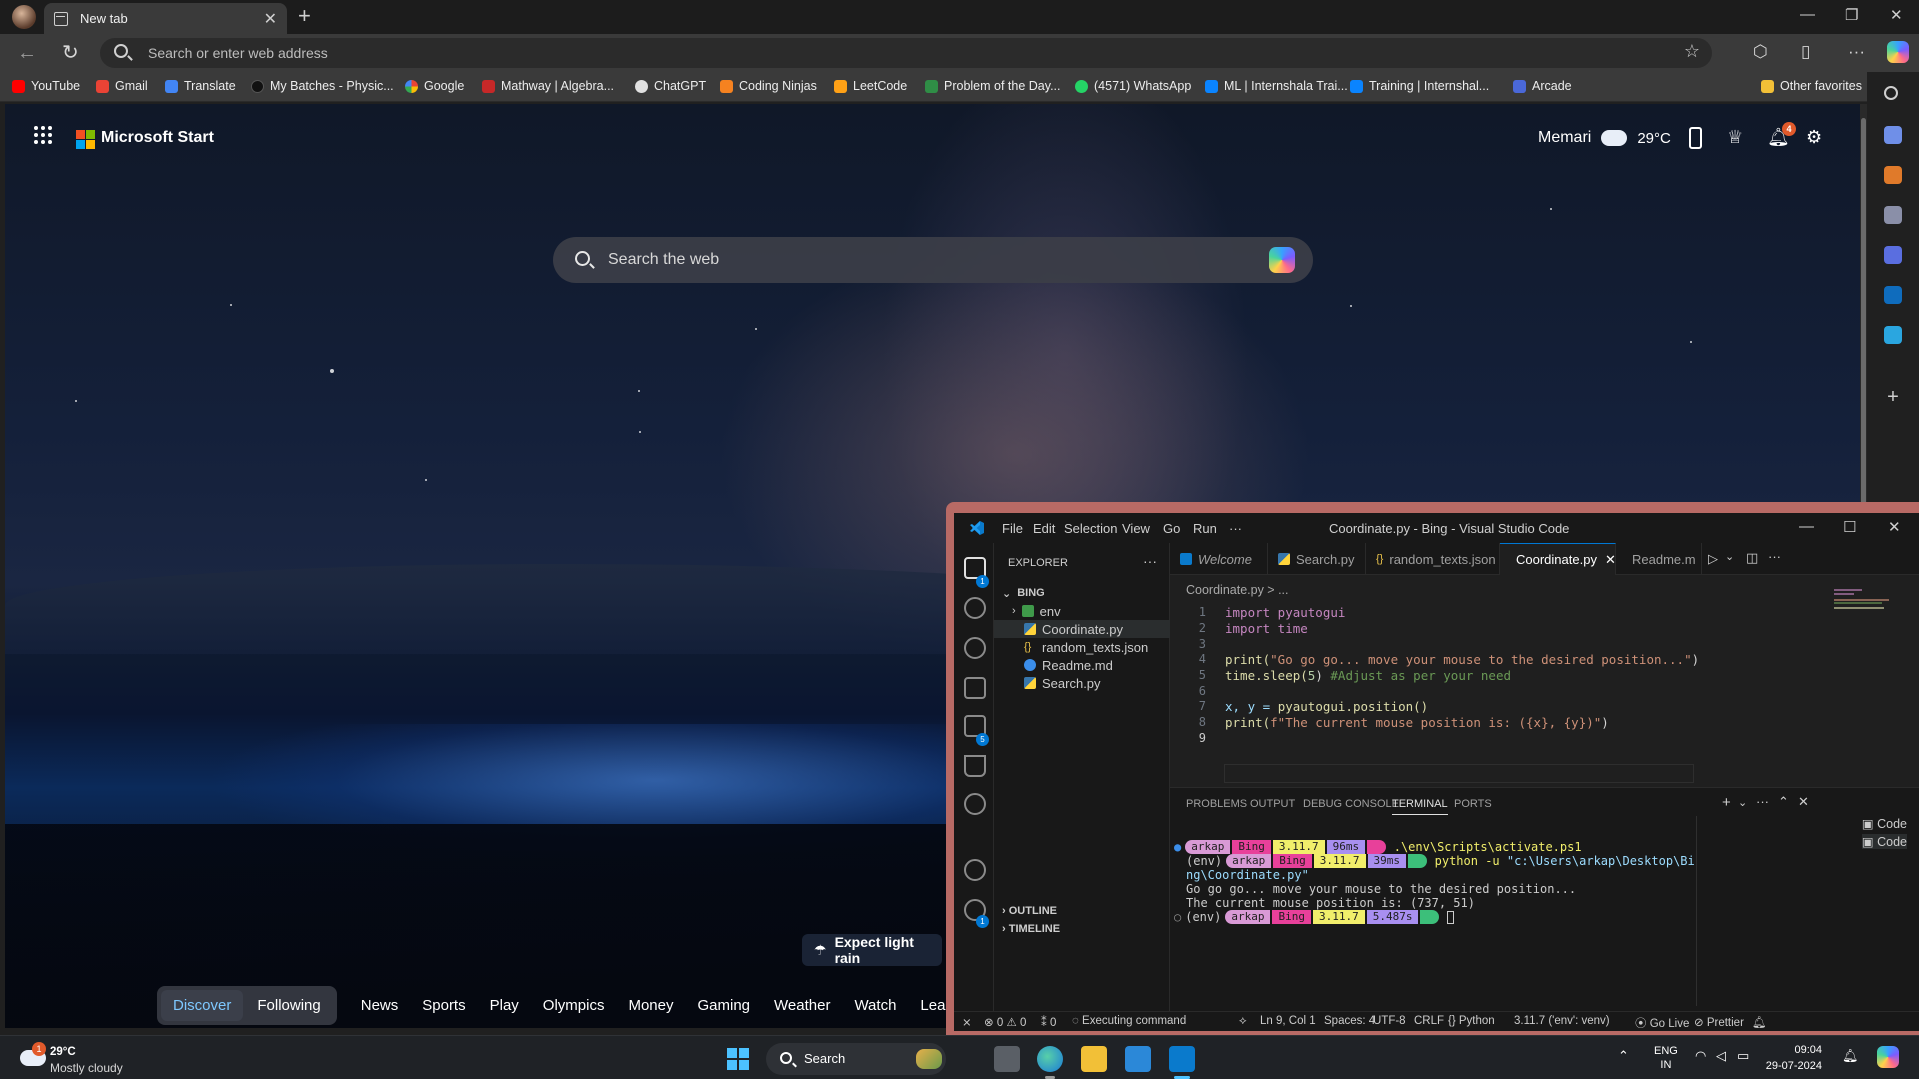 The image size is (1919, 1079). Describe the element at coordinates (1150, 561) in the screenshot. I see `explorer-more-icon: ···` at that location.